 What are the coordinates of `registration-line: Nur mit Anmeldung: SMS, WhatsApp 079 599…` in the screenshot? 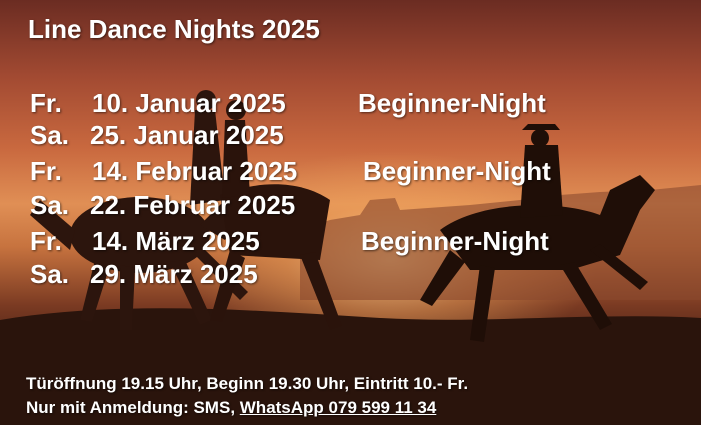 It's located at (231, 408).